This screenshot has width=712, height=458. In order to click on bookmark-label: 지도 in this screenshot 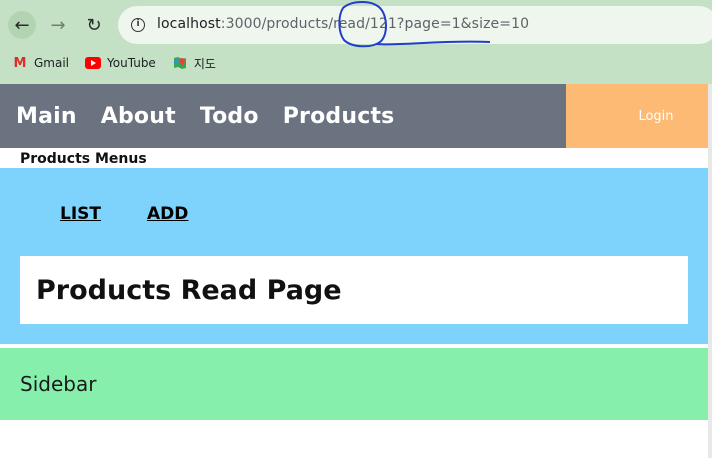, I will do `click(204, 63)`.